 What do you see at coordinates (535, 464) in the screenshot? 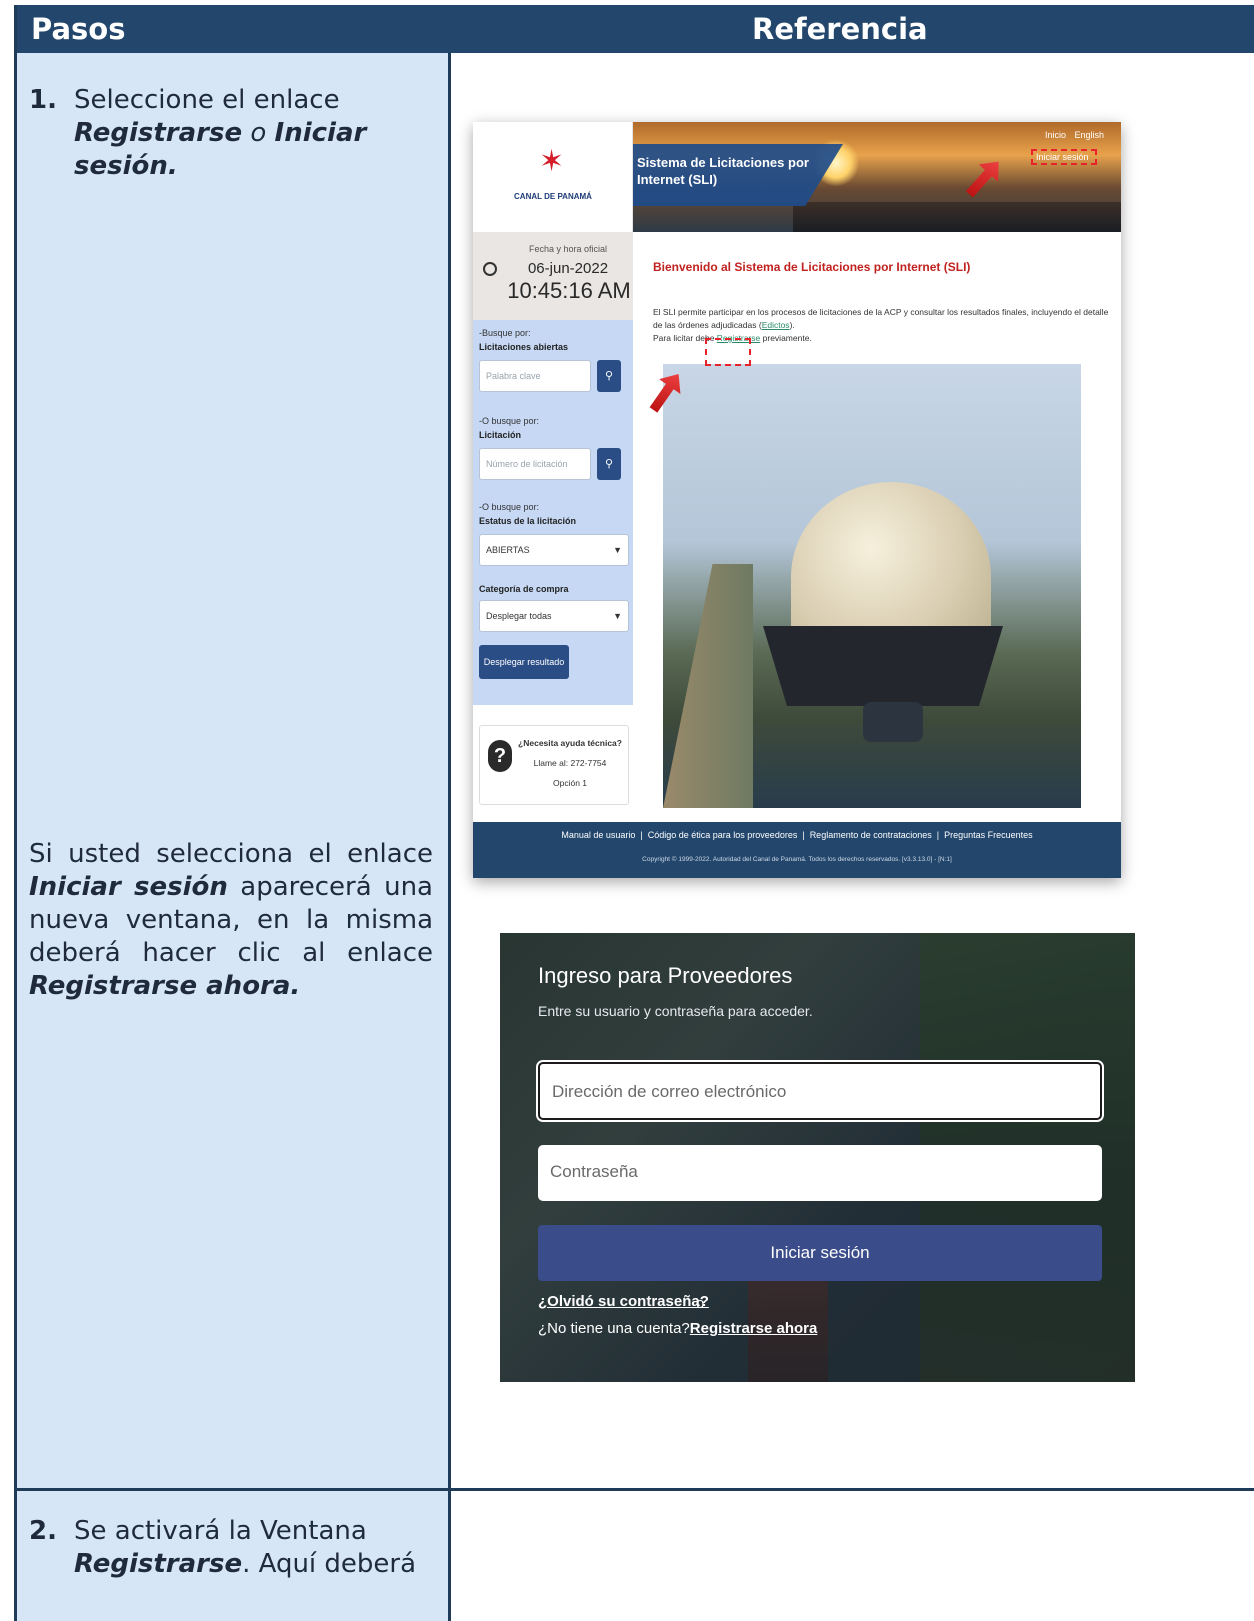
I see `bid-number-input: Número de licitación` at bounding box center [535, 464].